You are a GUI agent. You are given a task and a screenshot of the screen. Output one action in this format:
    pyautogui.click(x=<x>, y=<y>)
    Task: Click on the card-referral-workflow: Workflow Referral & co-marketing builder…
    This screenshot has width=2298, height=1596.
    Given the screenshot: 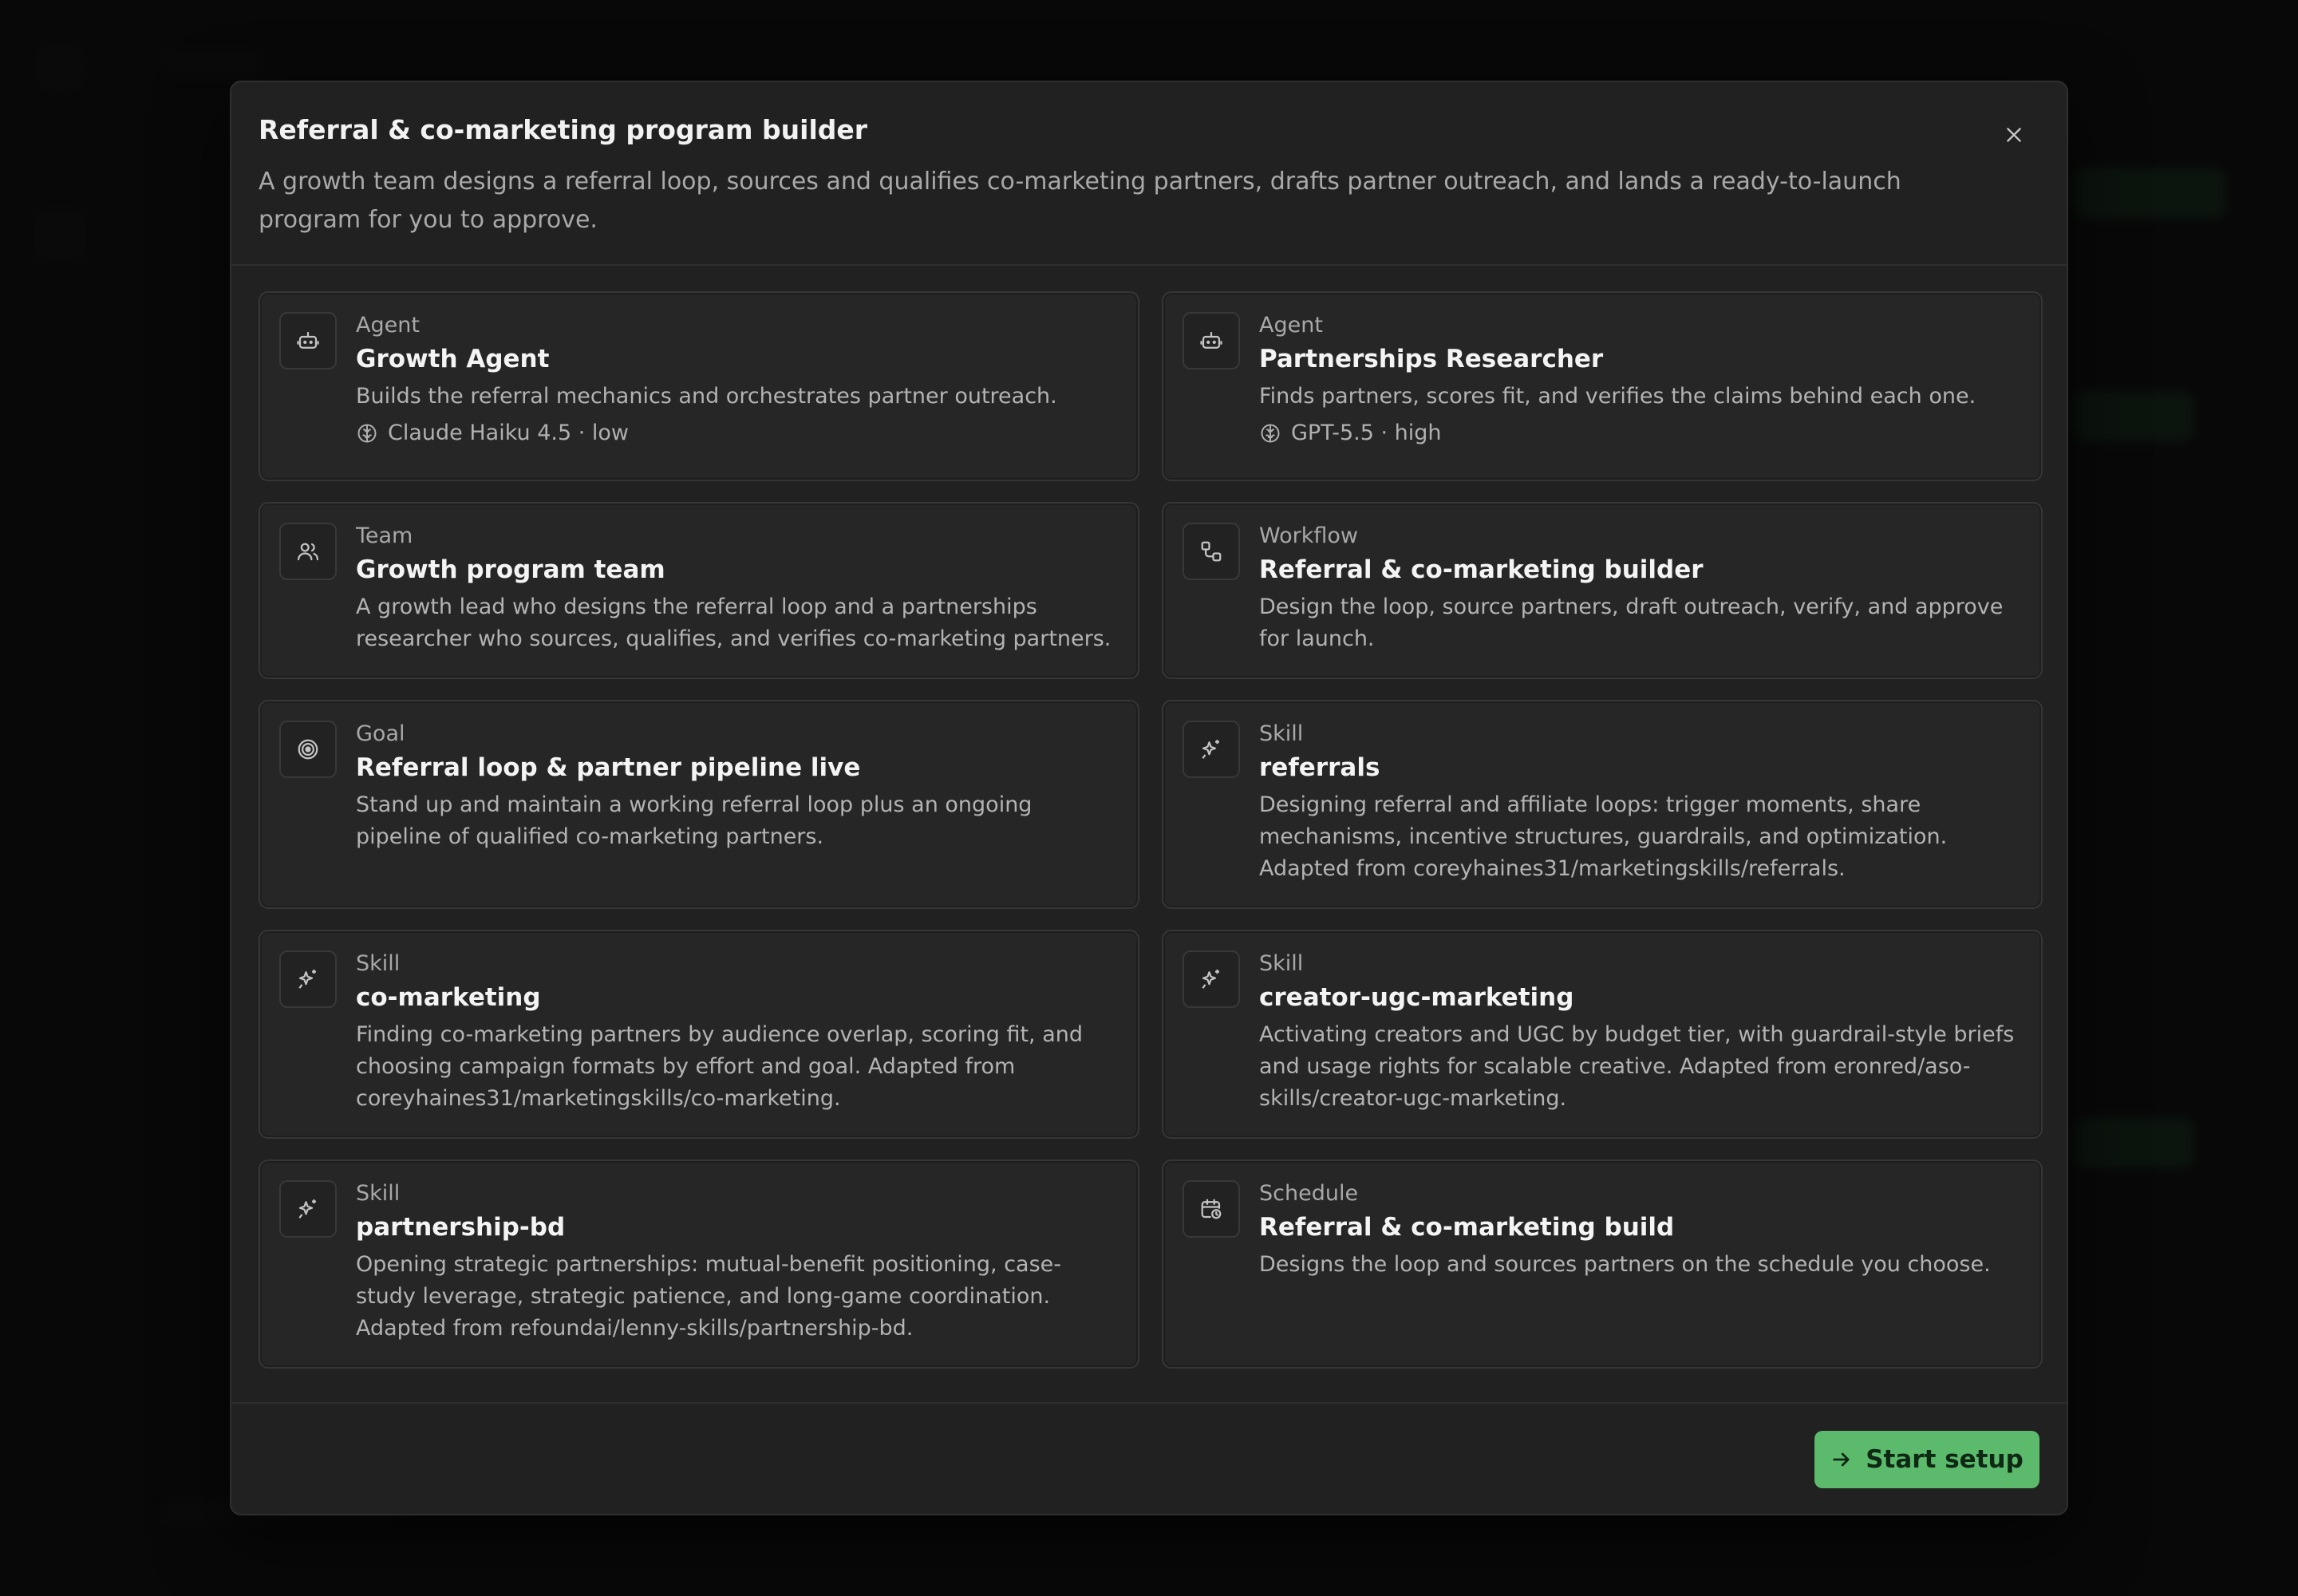 What is the action you would take?
    pyautogui.click(x=1603, y=590)
    